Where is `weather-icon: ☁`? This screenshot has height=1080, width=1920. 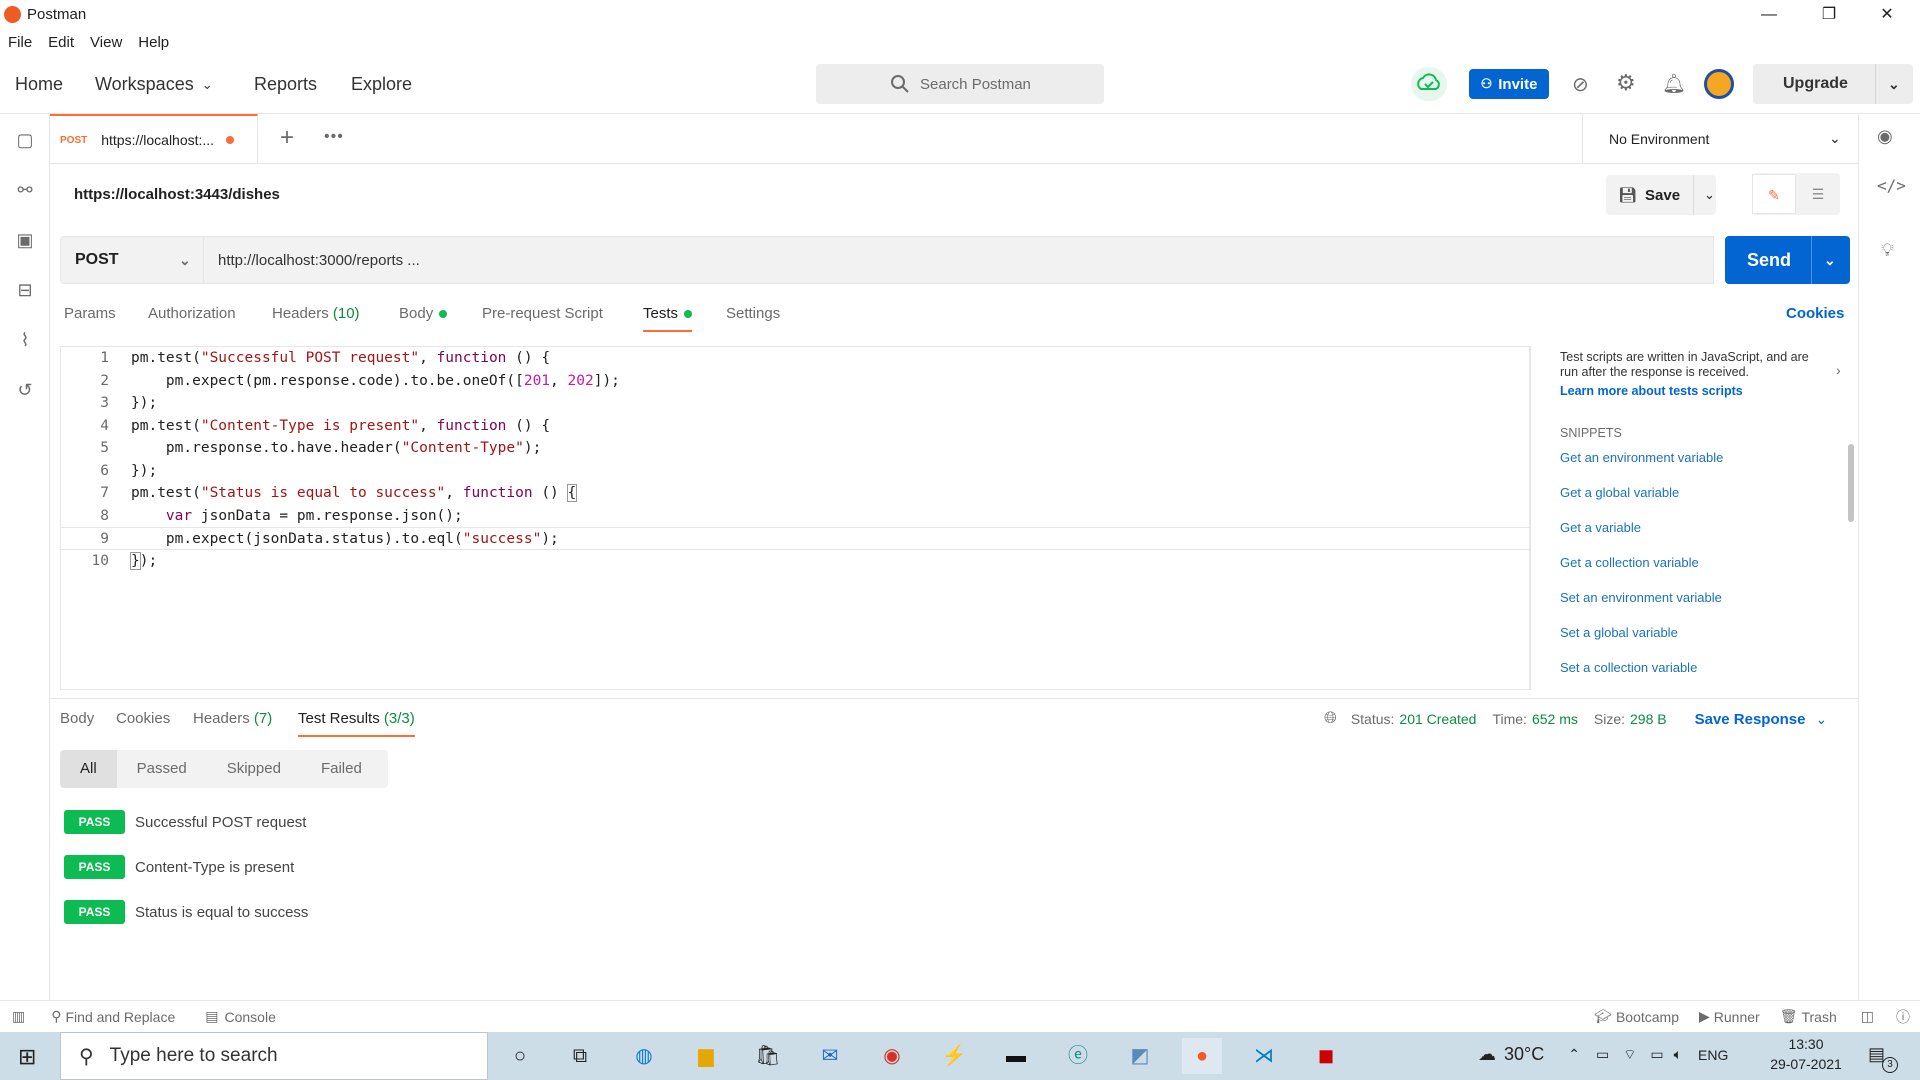 weather-icon: ☁ is located at coordinates (1487, 1054).